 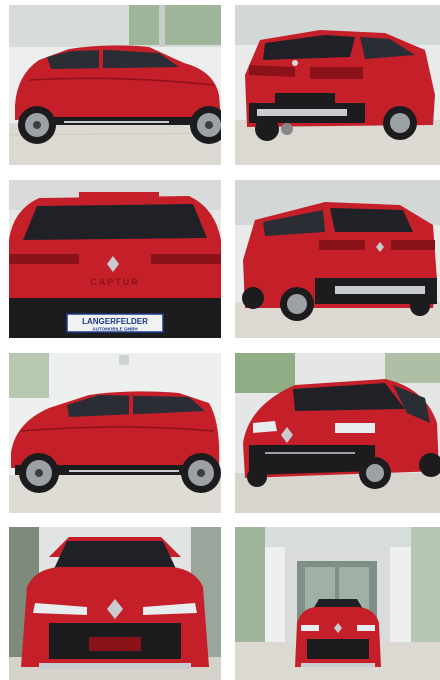 I want to click on car-side-right-image, so click(x=115, y=85).